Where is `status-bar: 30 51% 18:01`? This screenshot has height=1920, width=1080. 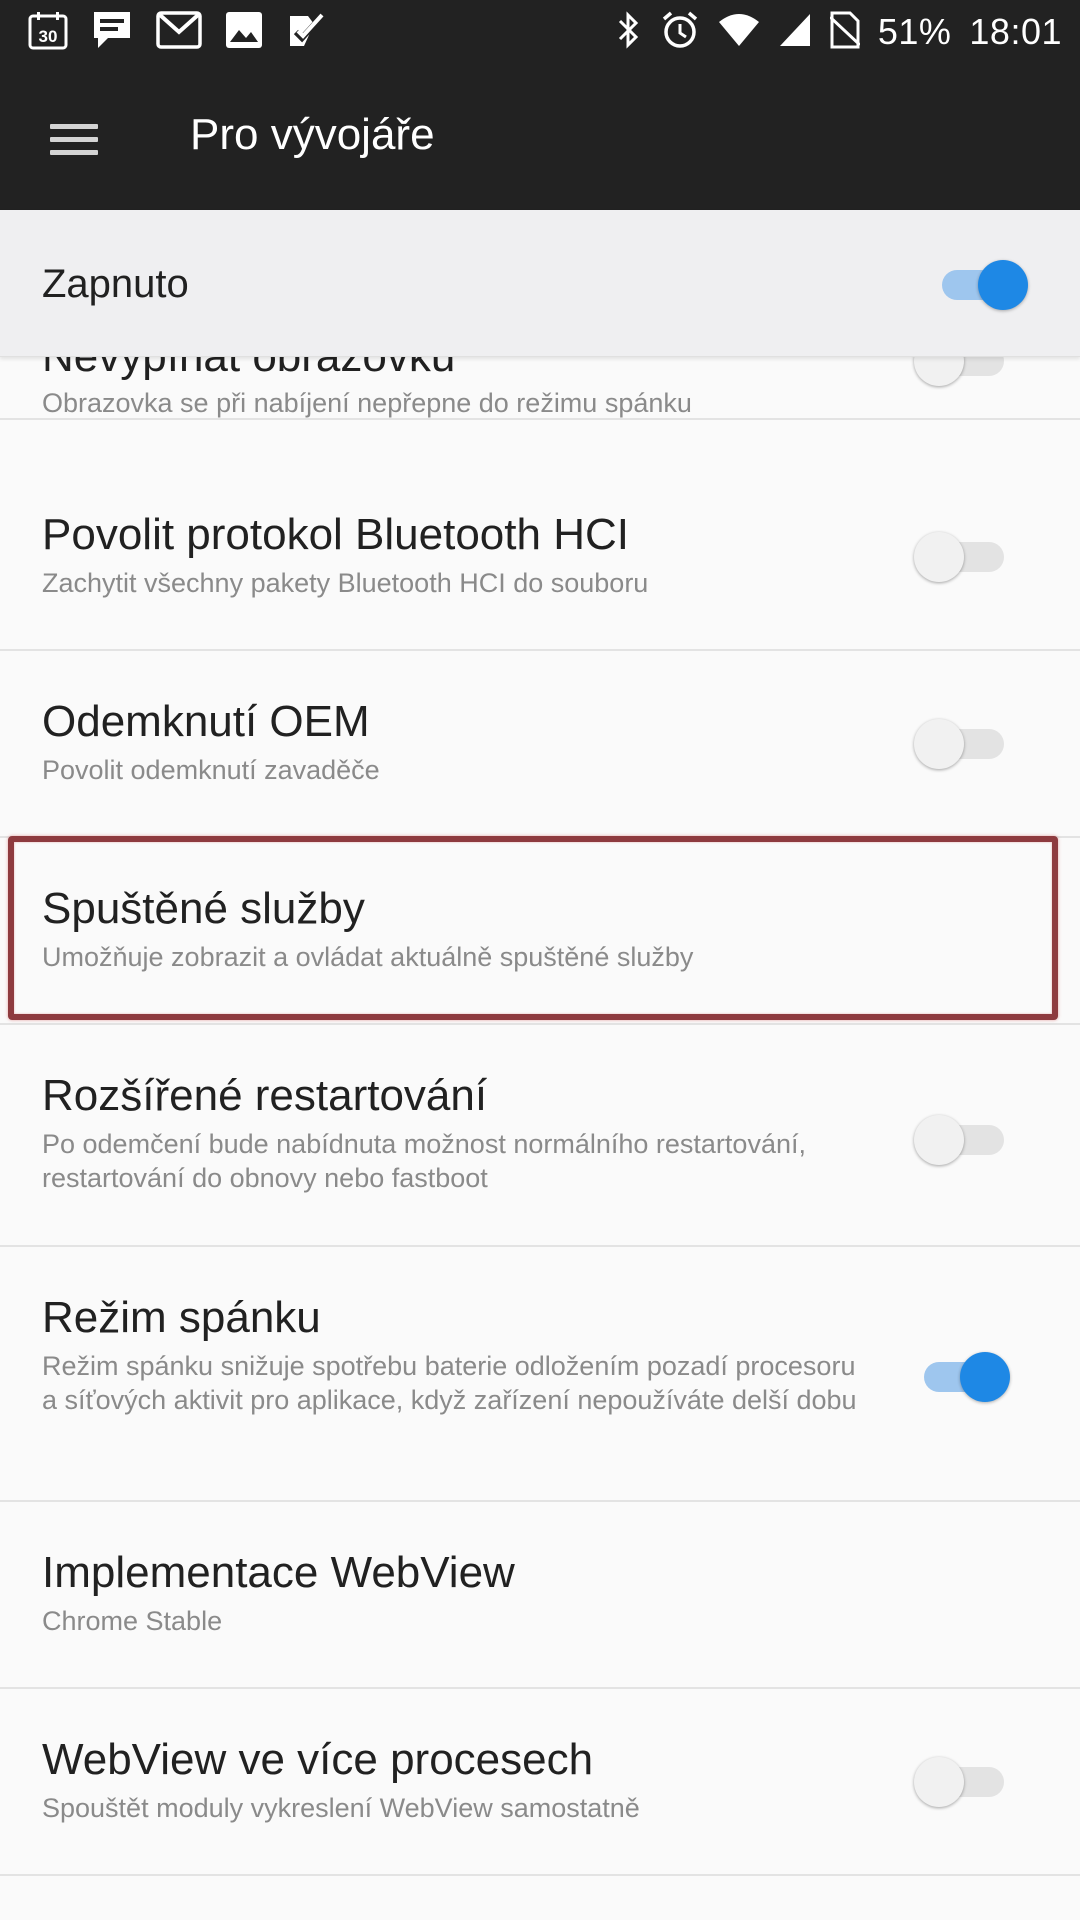 status-bar: 30 51% 18:01 is located at coordinates (540, 32).